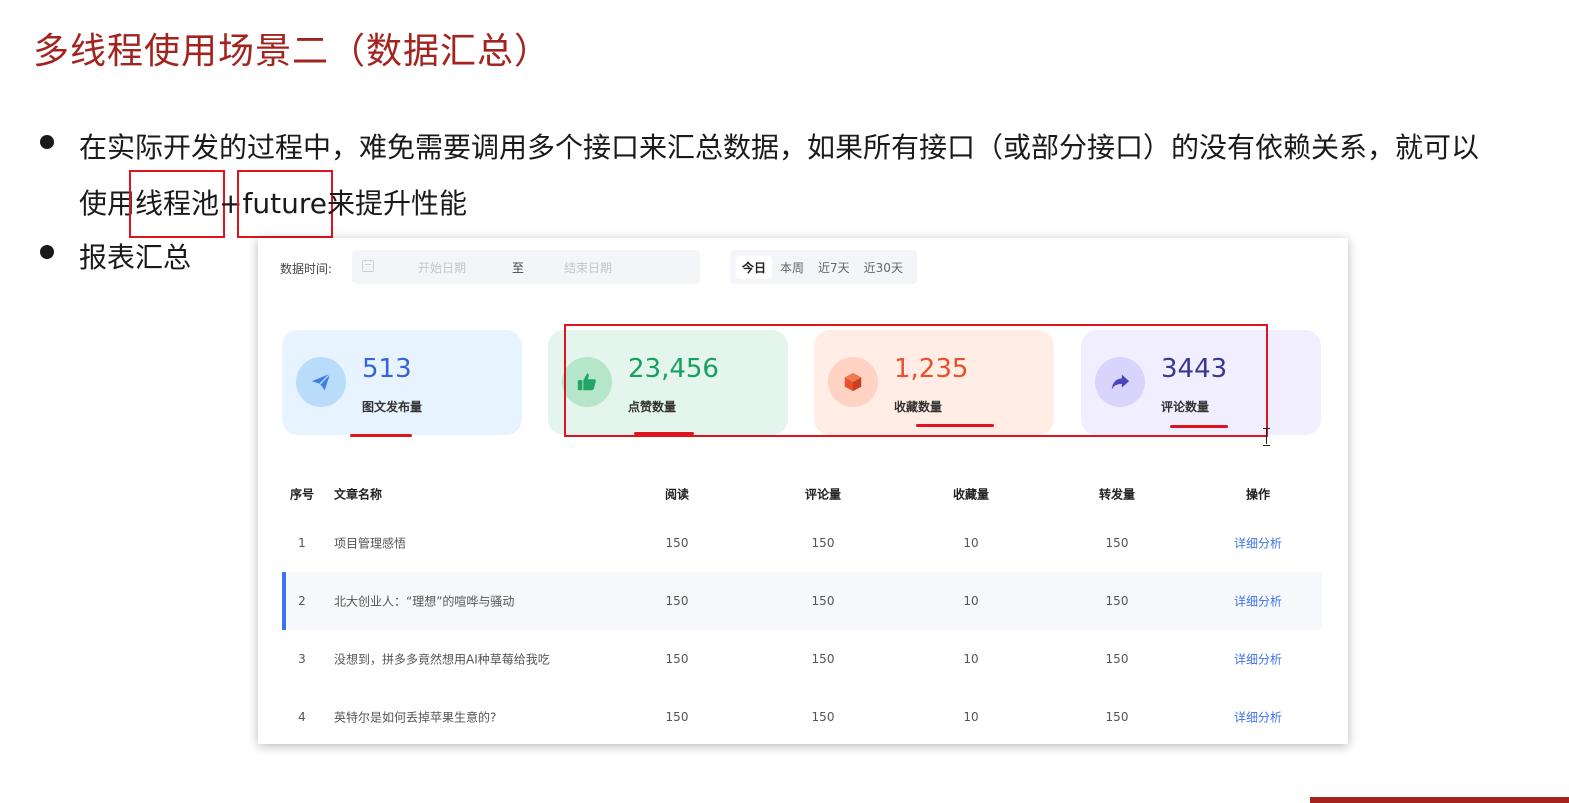  Describe the element at coordinates (518, 268) in the screenshot. I see `date-range-separator: 至` at that location.